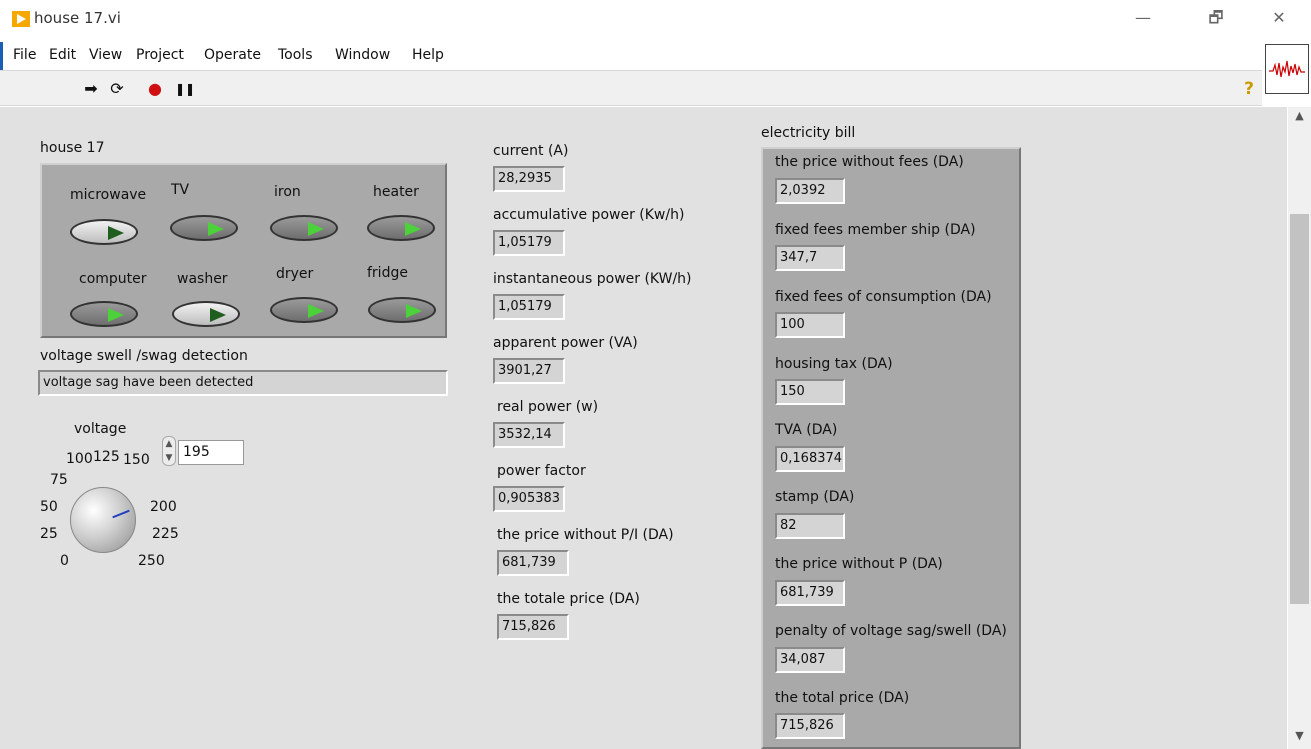 This screenshot has height=749, width=1311. Describe the element at coordinates (169, 451) in the screenshot. I see `voltage-spinner-icon: ▲ ▼` at that location.